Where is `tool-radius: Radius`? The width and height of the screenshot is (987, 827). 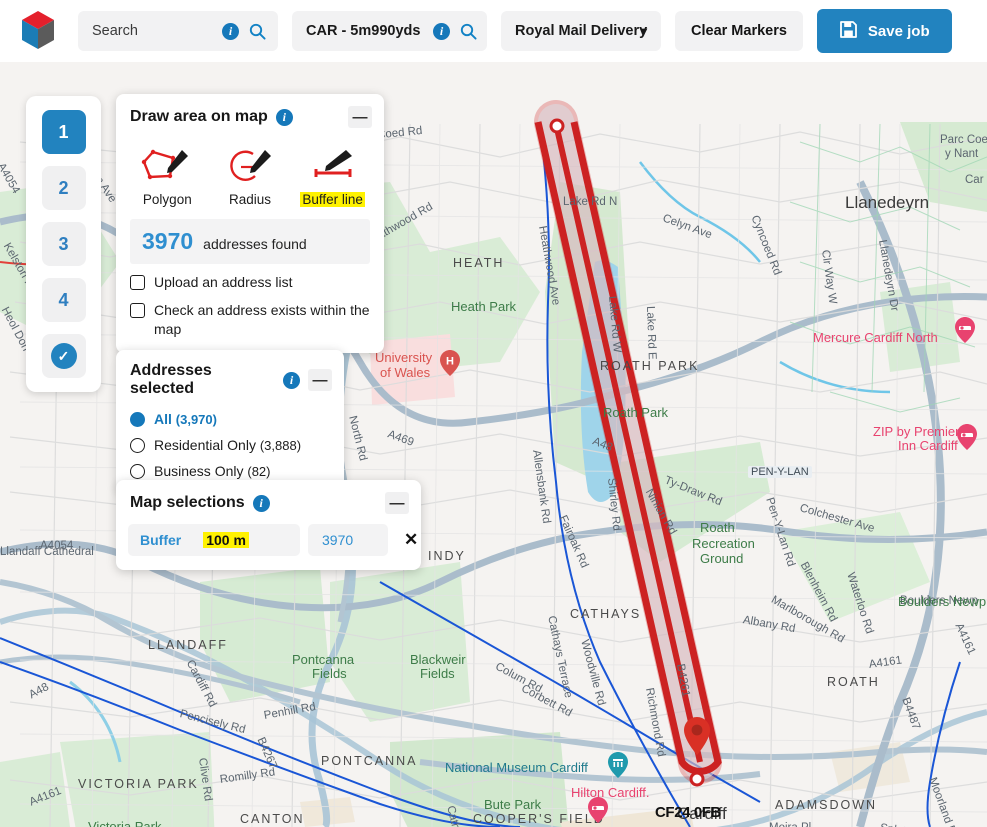
tool-radius: Radius is located at coordinates (250, 176).